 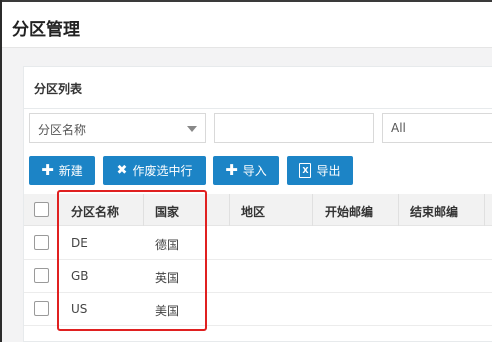 What do you see at coordinates (167, 211) in the screenshot?
I see `column-header-country: 国家` at bounding box center [167, 211].